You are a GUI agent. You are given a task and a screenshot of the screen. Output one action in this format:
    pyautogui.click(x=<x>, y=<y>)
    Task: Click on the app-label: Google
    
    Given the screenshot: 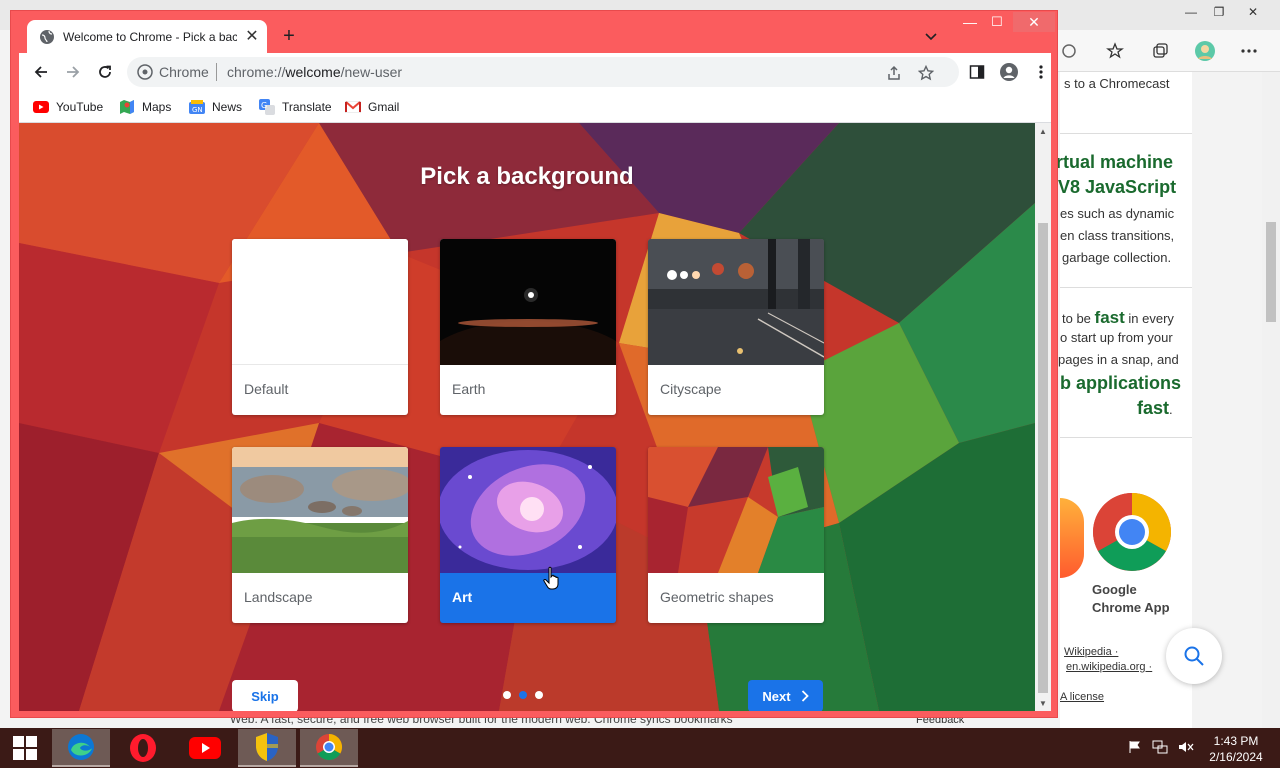 What is the action you would take?
    pyautogui.click(x=1114, y=589)
    